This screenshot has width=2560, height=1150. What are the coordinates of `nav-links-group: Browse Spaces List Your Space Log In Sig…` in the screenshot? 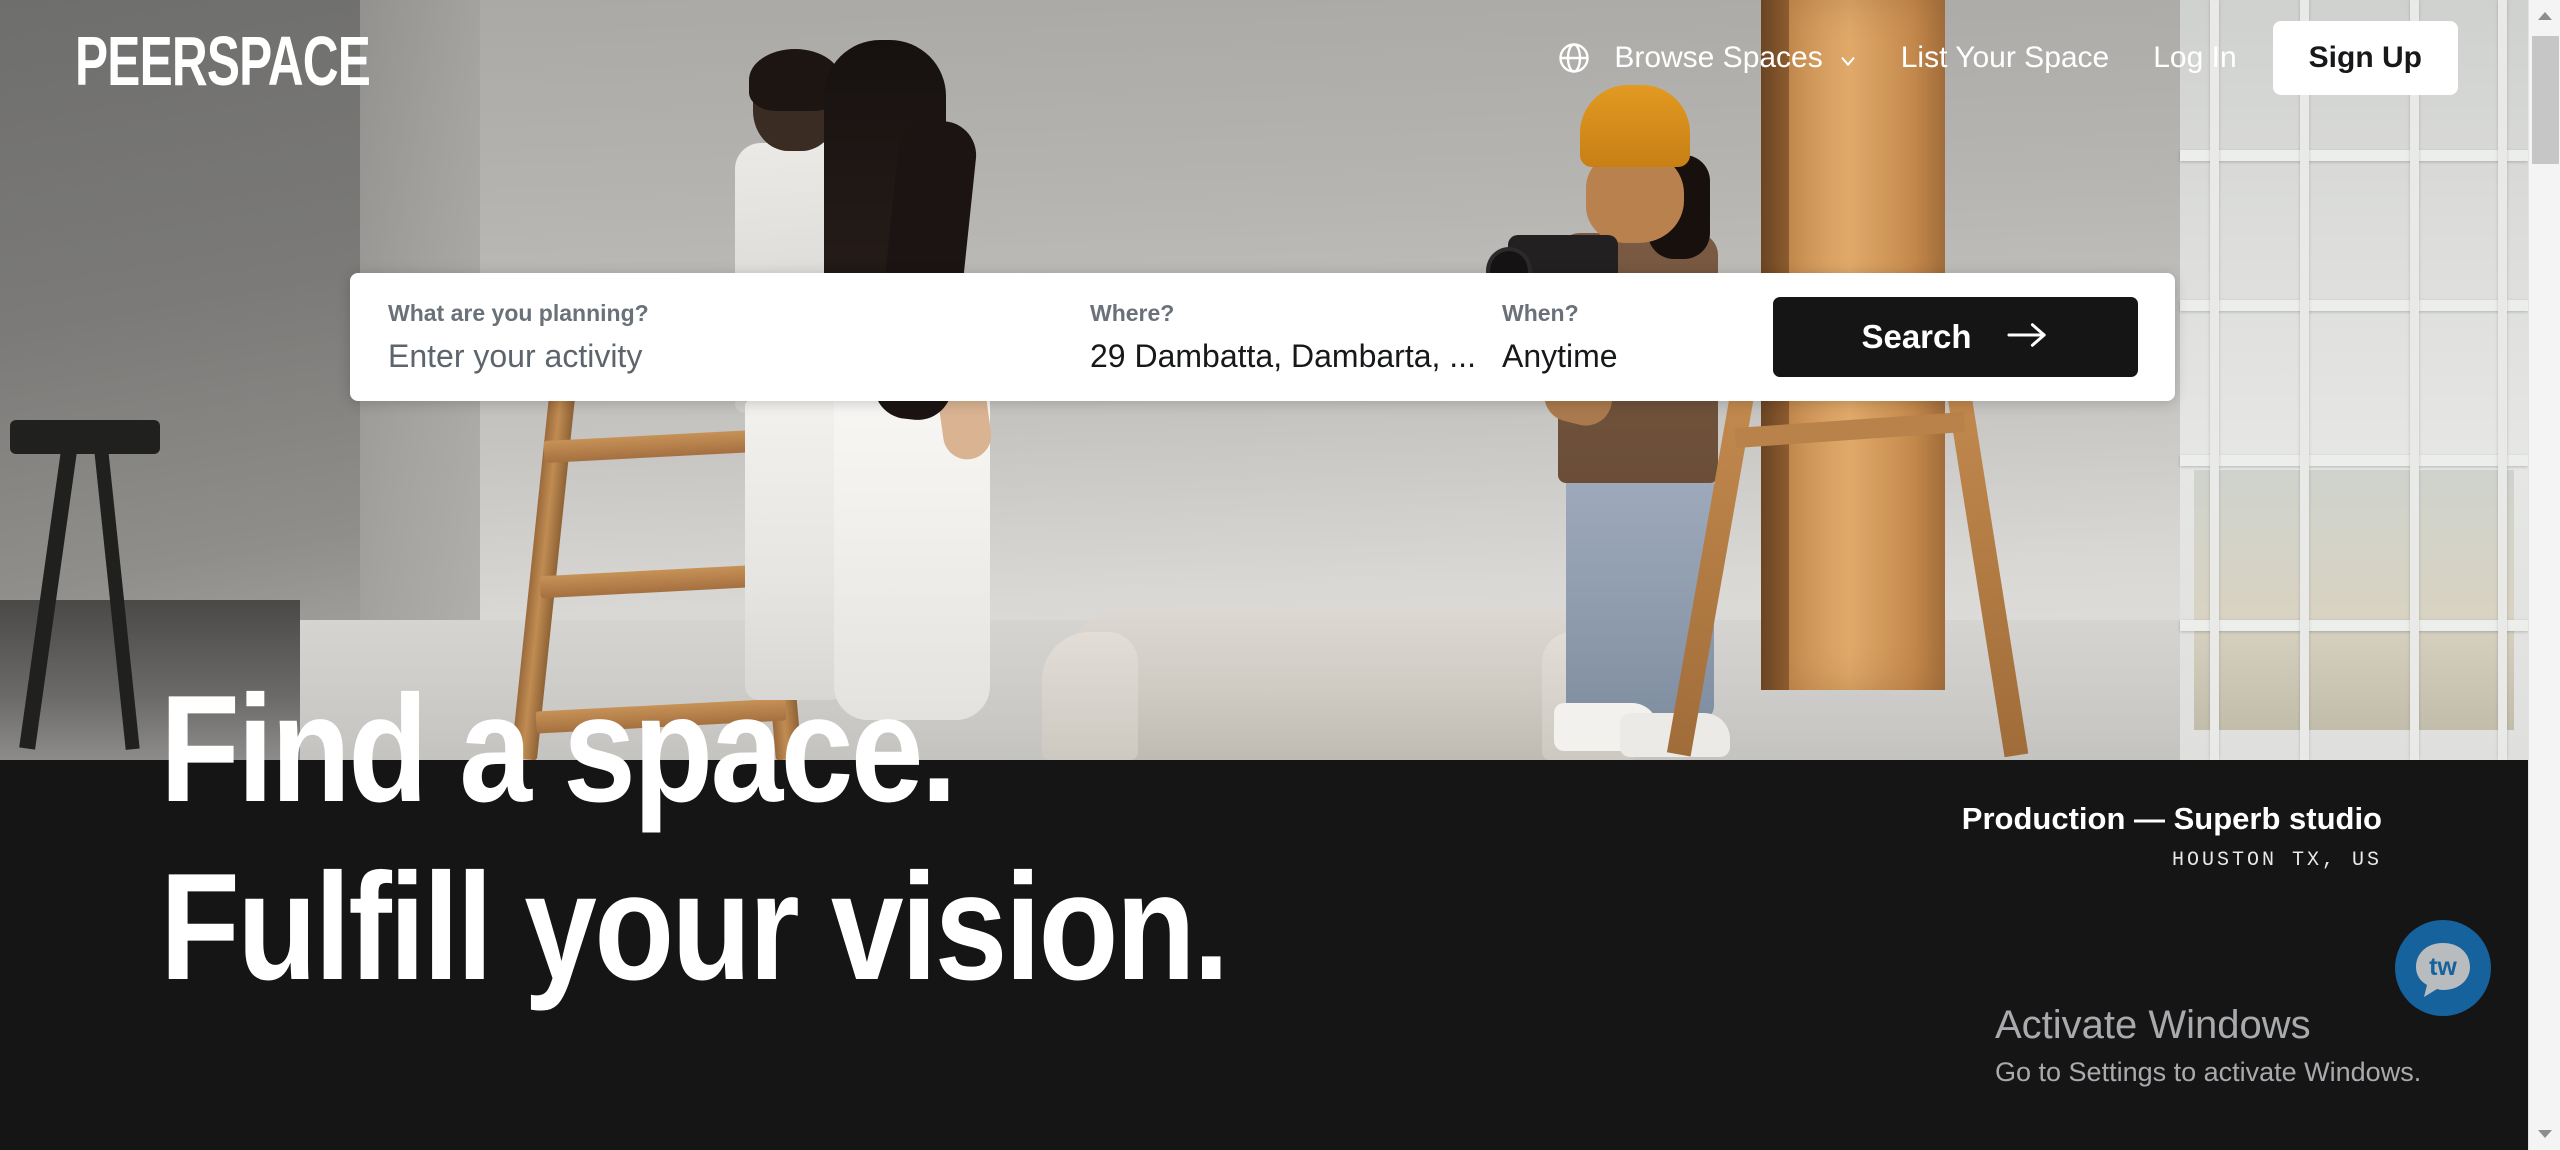 It's located at (2007, 57).